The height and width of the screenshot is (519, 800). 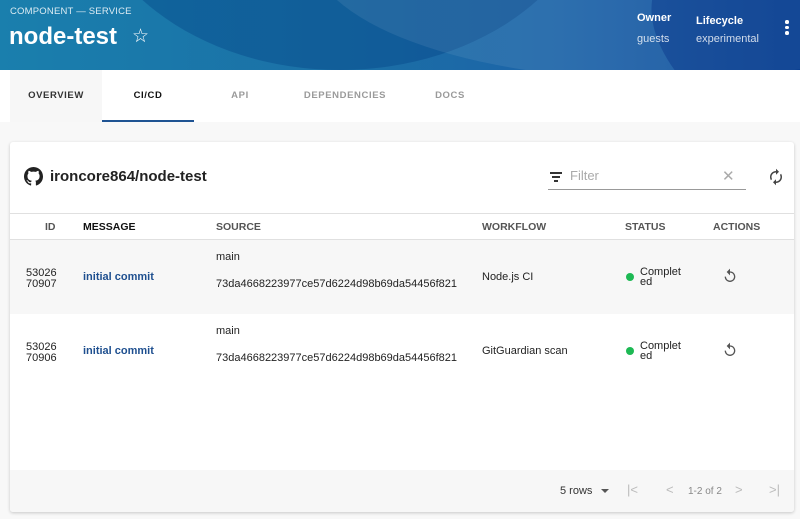 I want to click on page-title: node-test, so click(x=63, y=36).